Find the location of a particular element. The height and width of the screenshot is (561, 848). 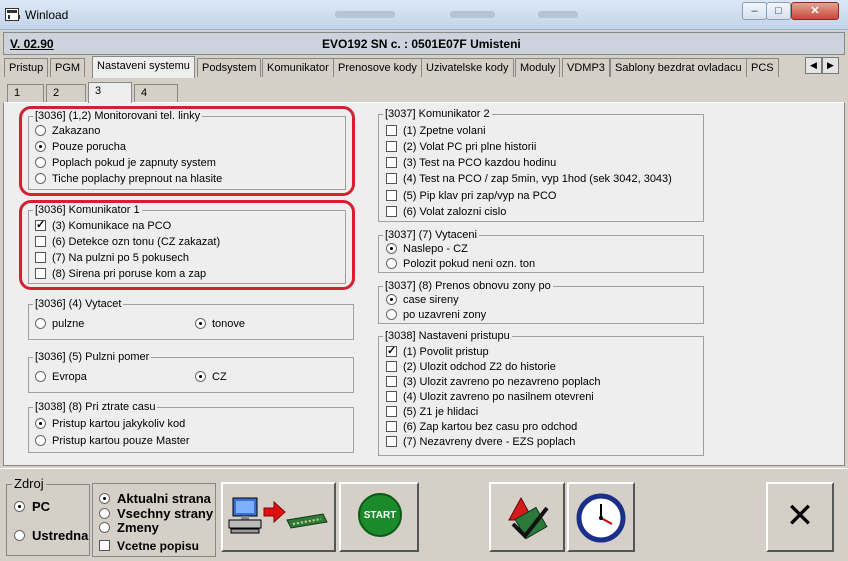

transfer-button is located at coordinates (278, 517).